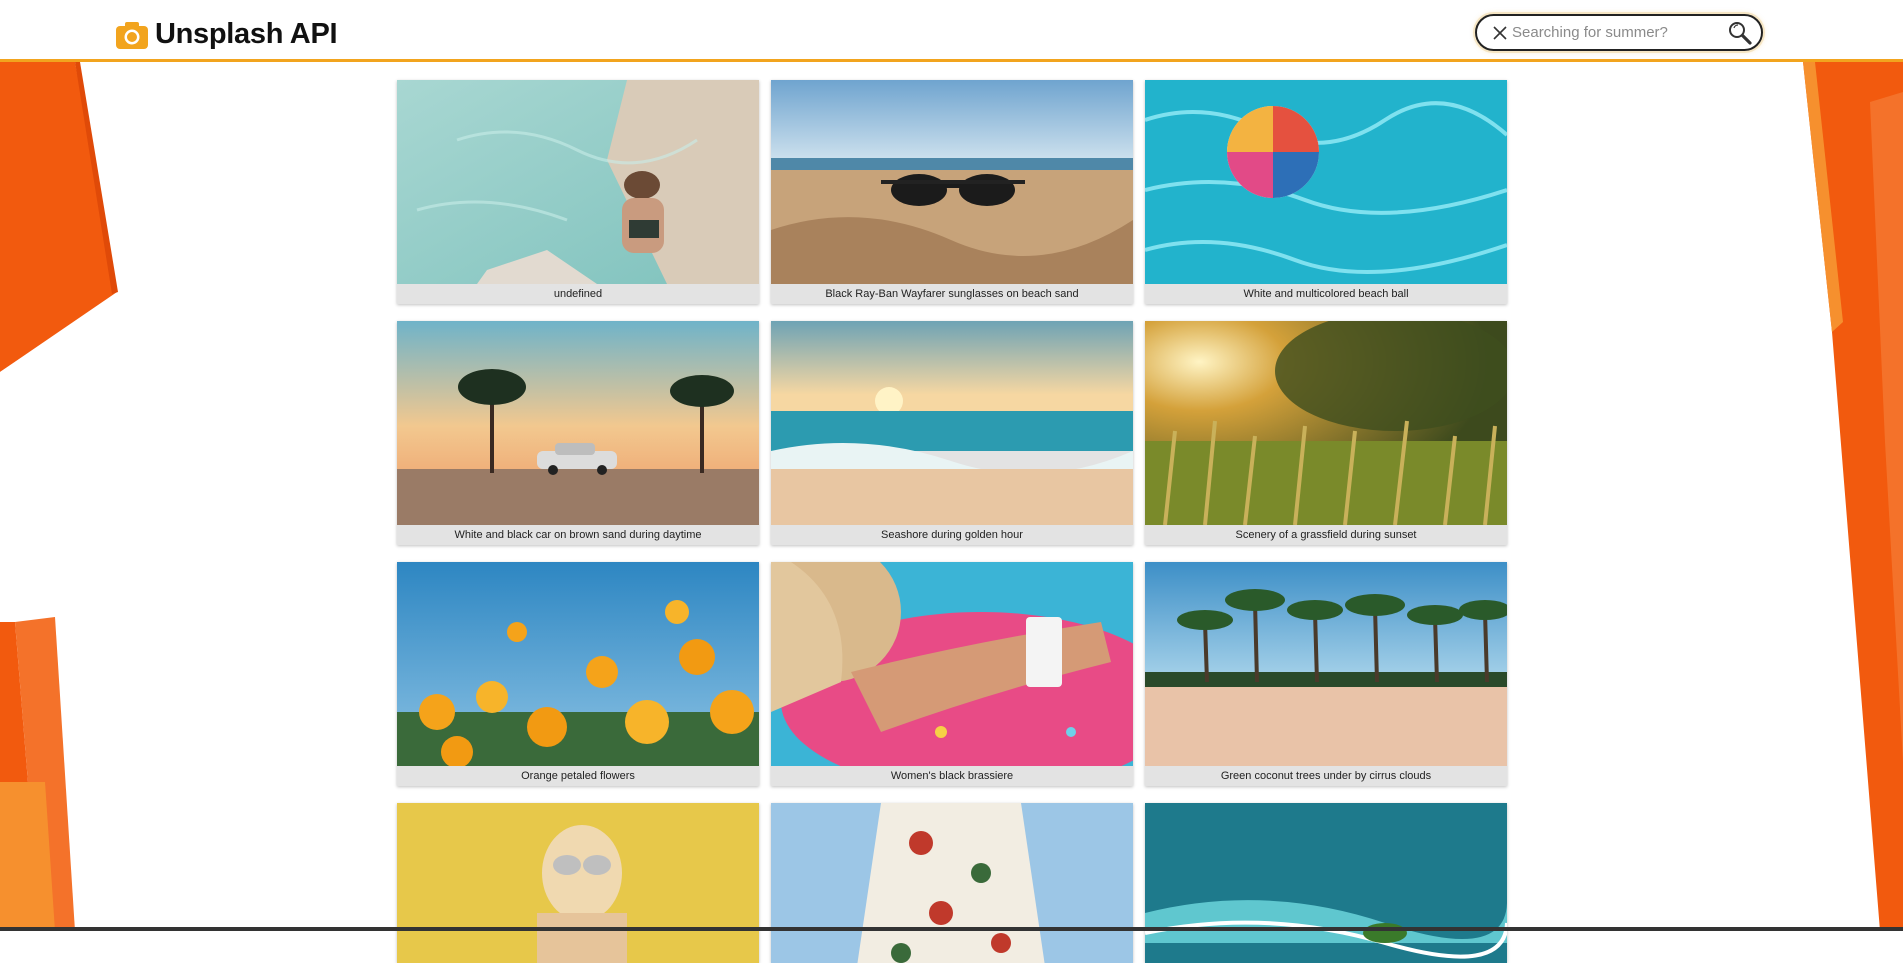  I want to click on photo-aerial-beach, so click(1326, 883).